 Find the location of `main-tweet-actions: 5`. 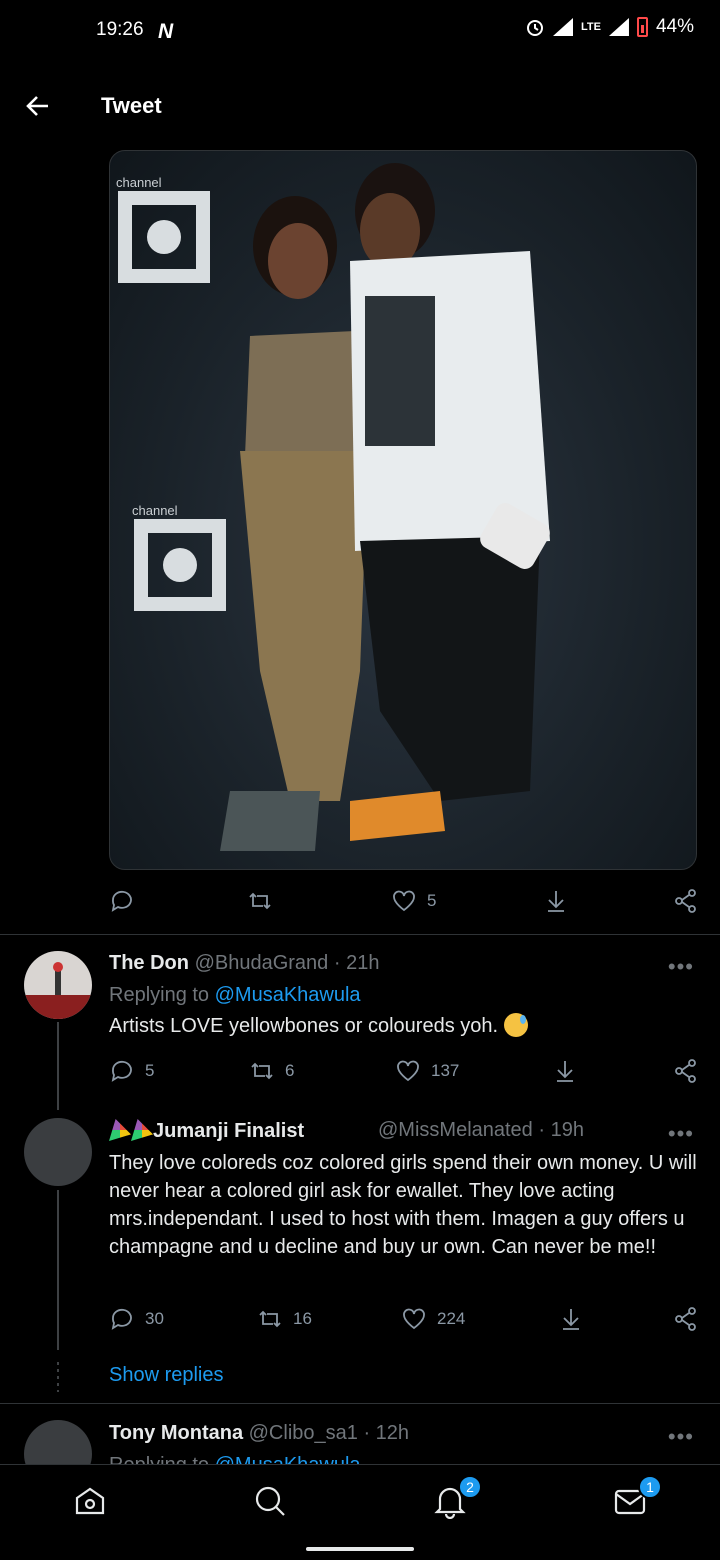

main-tweet-actions: 5 is located at coordinates (404, 903).